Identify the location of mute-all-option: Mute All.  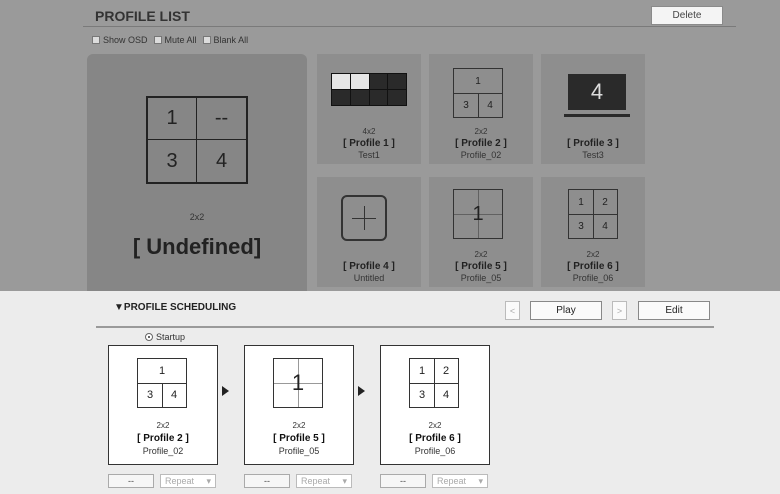
(175, 40).